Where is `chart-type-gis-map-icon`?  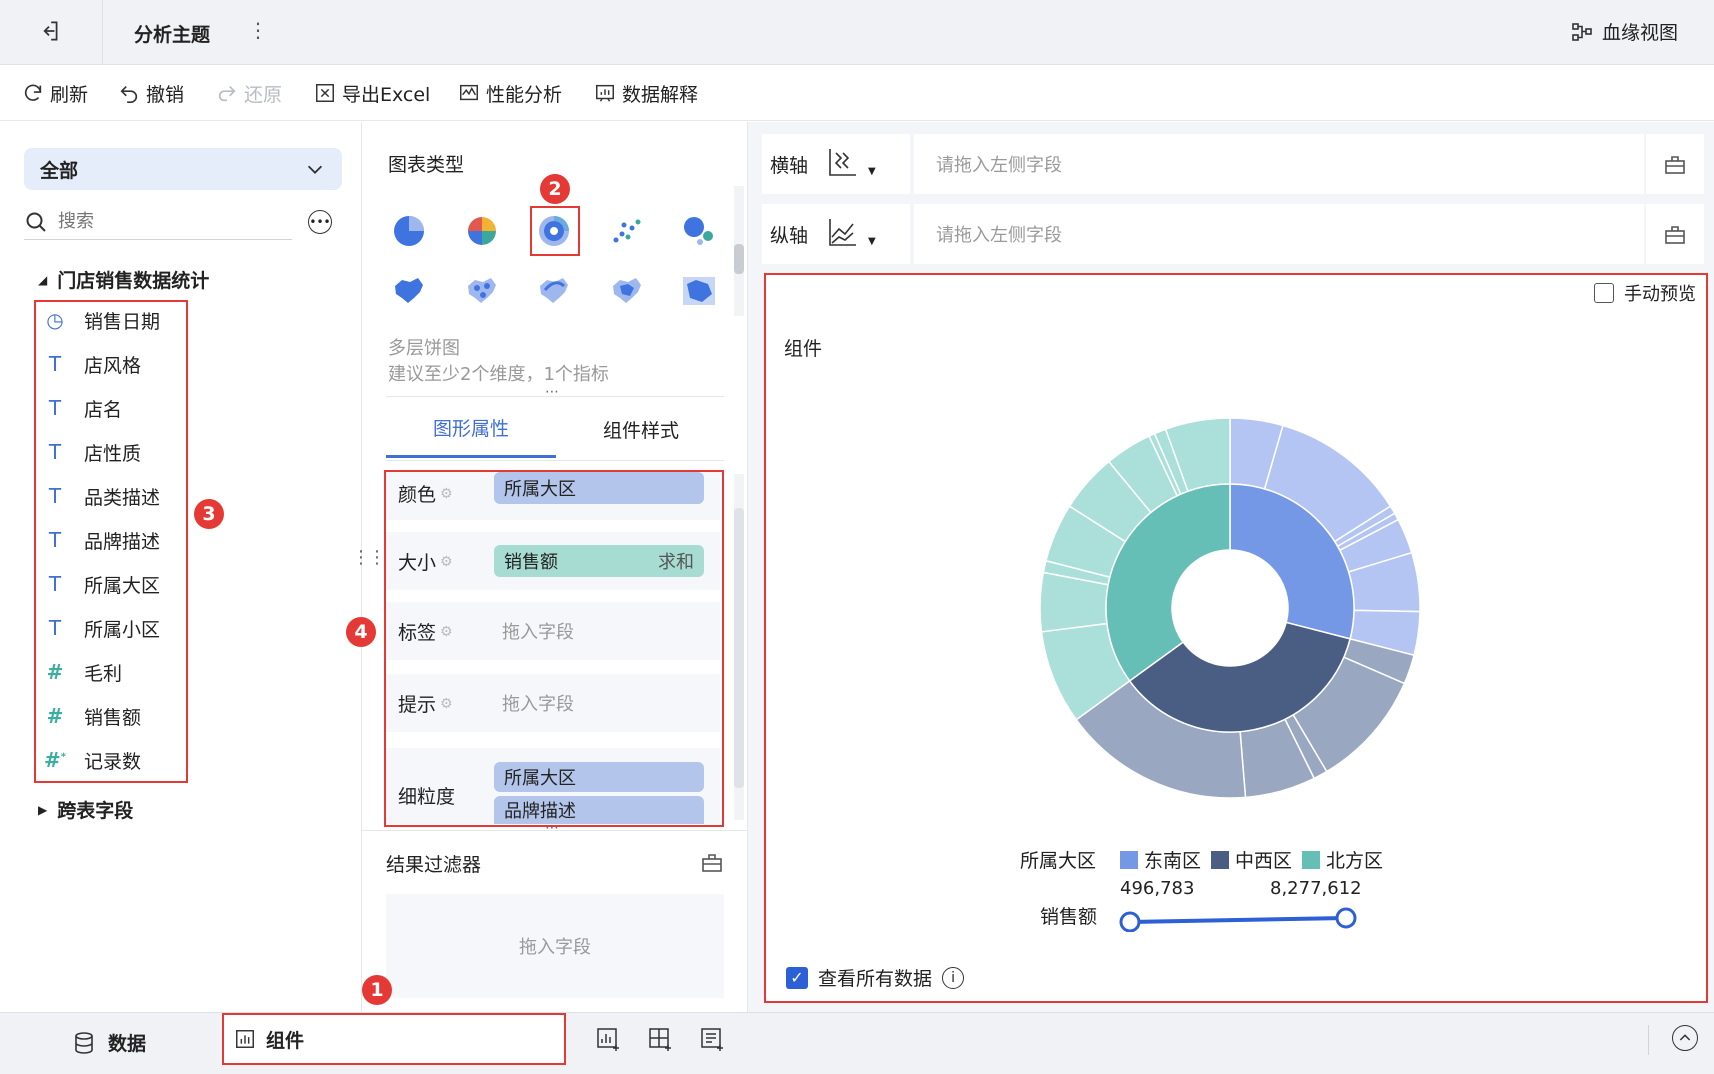 chart-type-gis-map-icon is located at coordinates (699, 293).